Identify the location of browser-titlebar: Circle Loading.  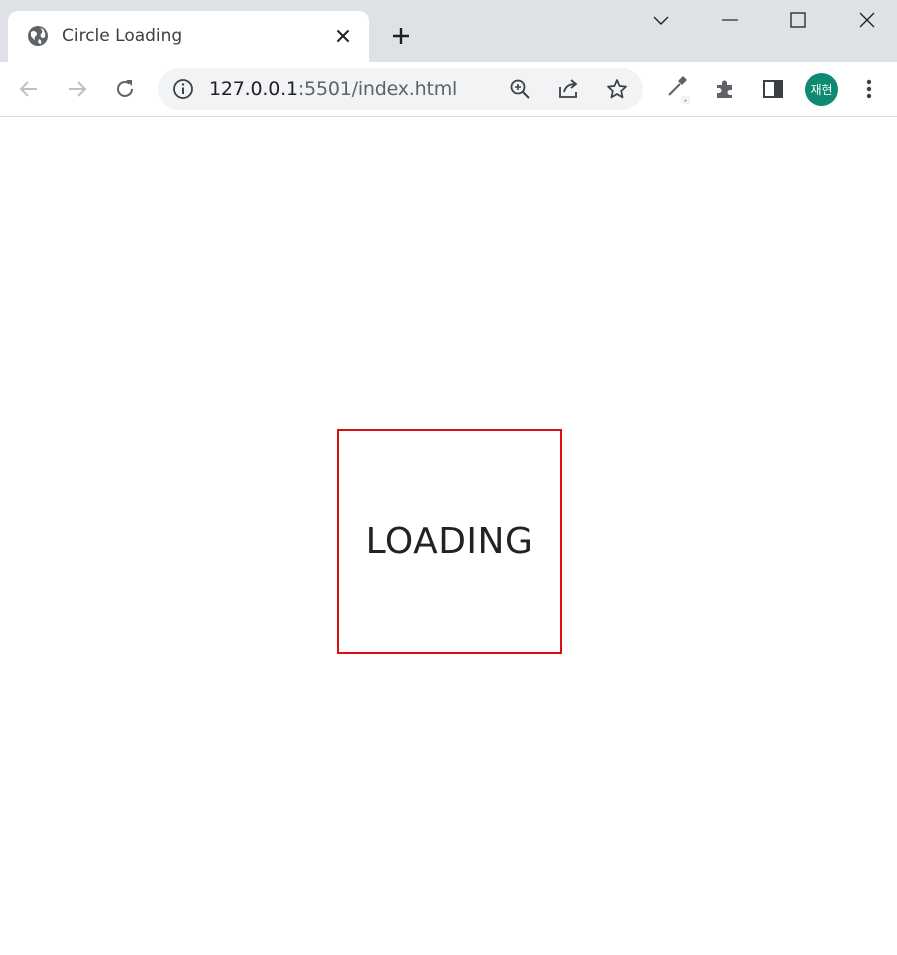
(448, 31).